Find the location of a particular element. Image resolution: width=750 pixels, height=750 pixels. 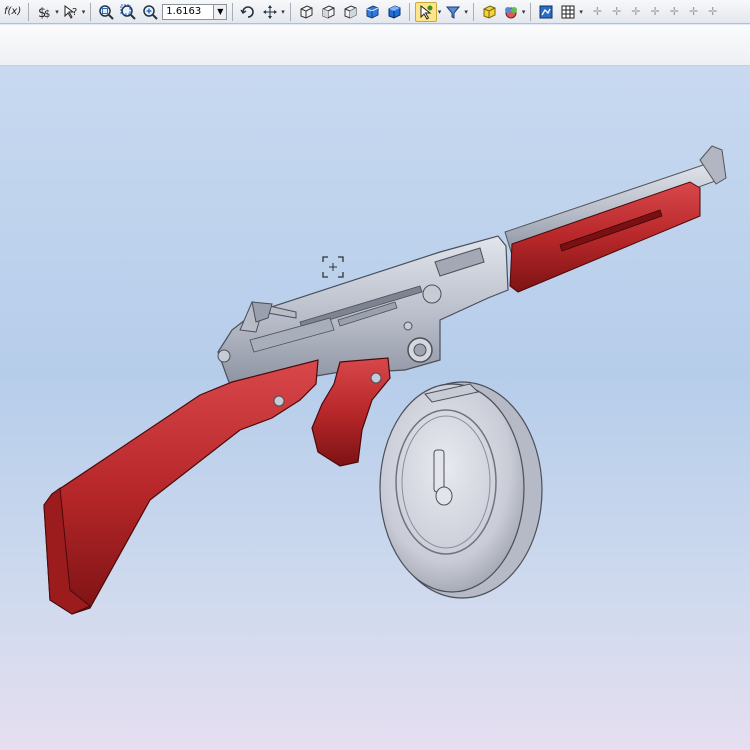

pan-icon is located at coordinates (270, 11).